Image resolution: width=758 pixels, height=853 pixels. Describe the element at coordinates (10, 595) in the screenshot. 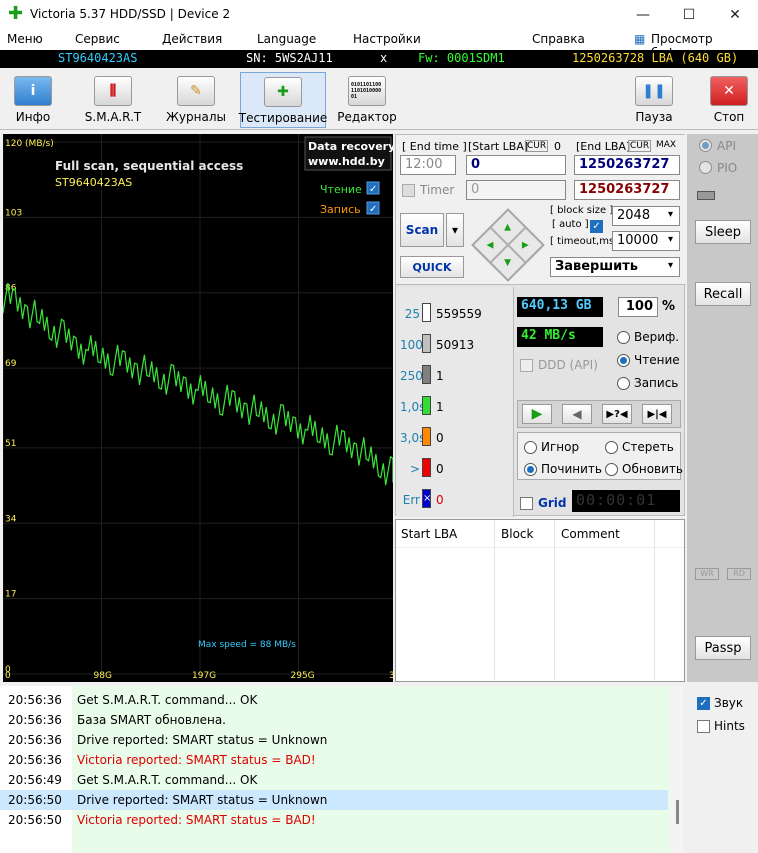

I see `y-tick-label: 17` at that location.